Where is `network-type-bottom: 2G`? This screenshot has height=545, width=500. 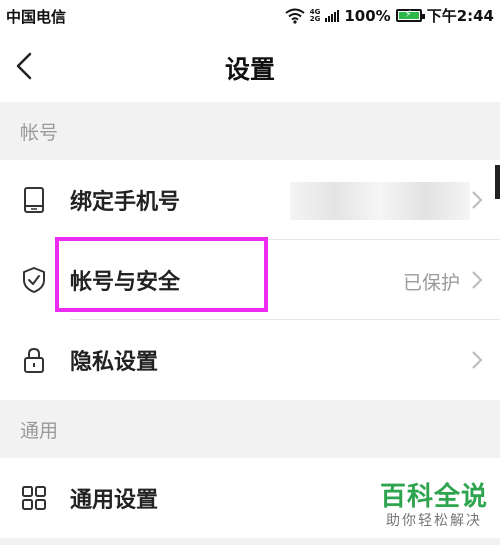 network-type-bottom: 2G is located at coordinates (315, 18).